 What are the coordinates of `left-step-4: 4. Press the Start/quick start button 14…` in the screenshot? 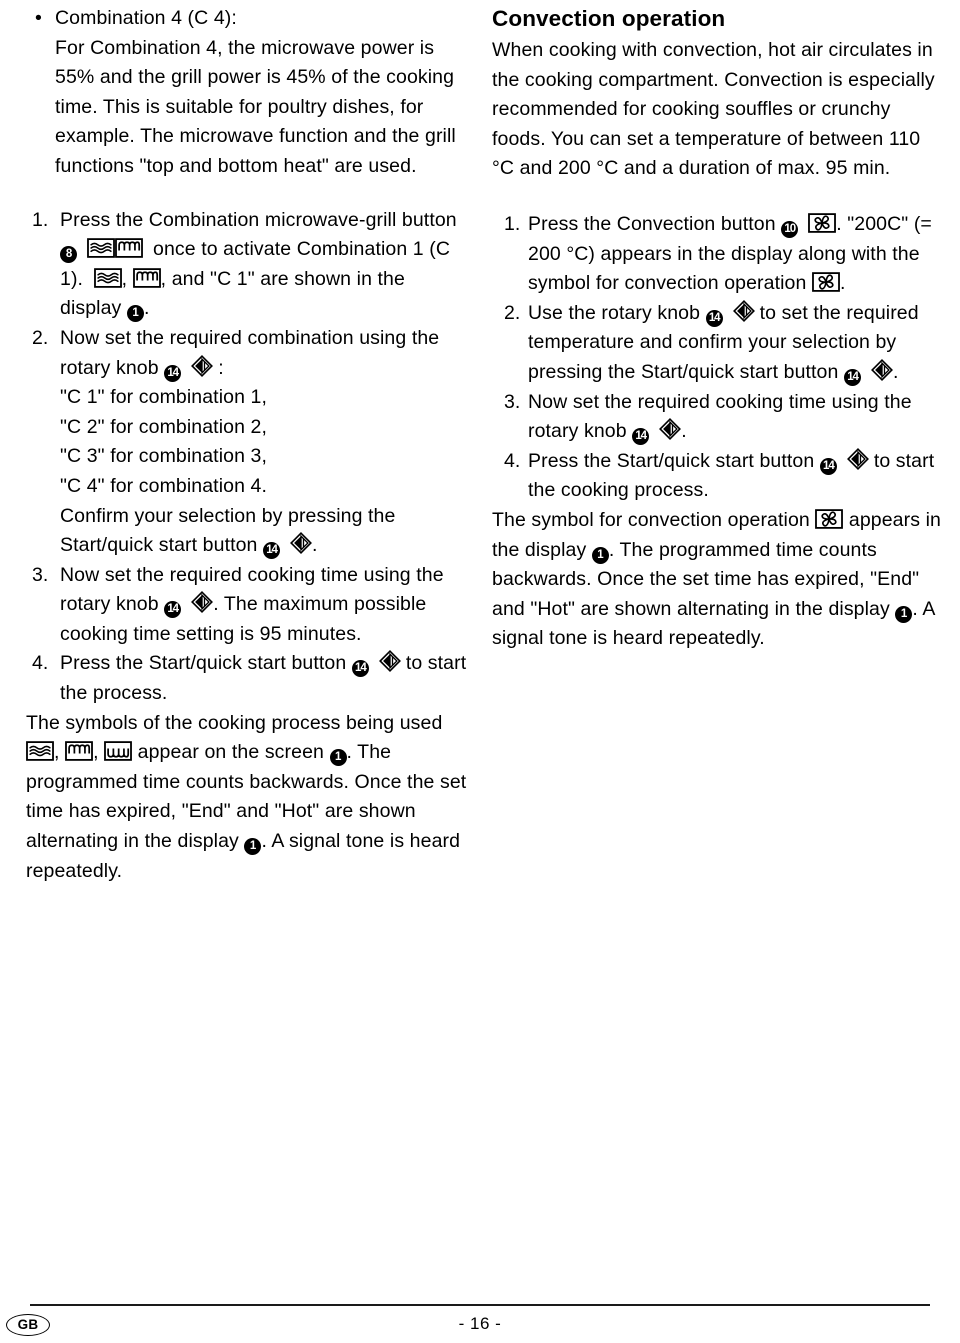 It's located at (247, 678).